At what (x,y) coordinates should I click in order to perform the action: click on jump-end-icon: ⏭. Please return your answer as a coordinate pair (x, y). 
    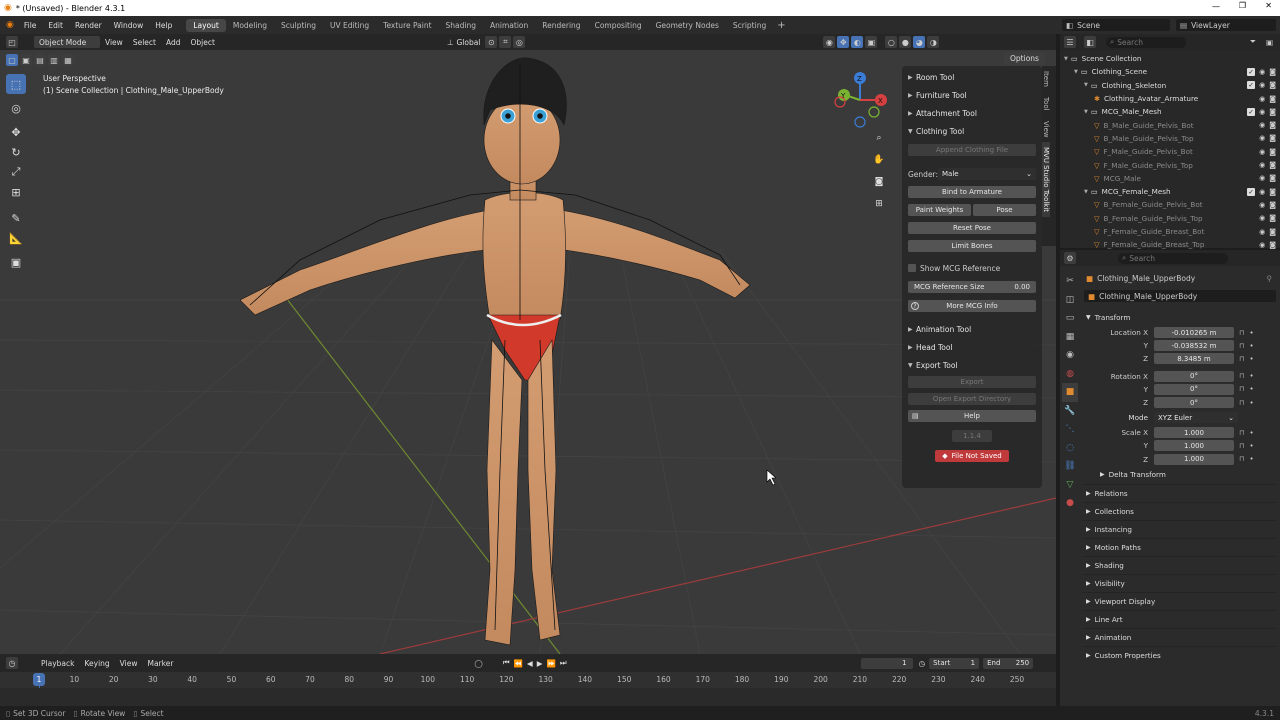
    Looking at the image, I should click on (563, 663).